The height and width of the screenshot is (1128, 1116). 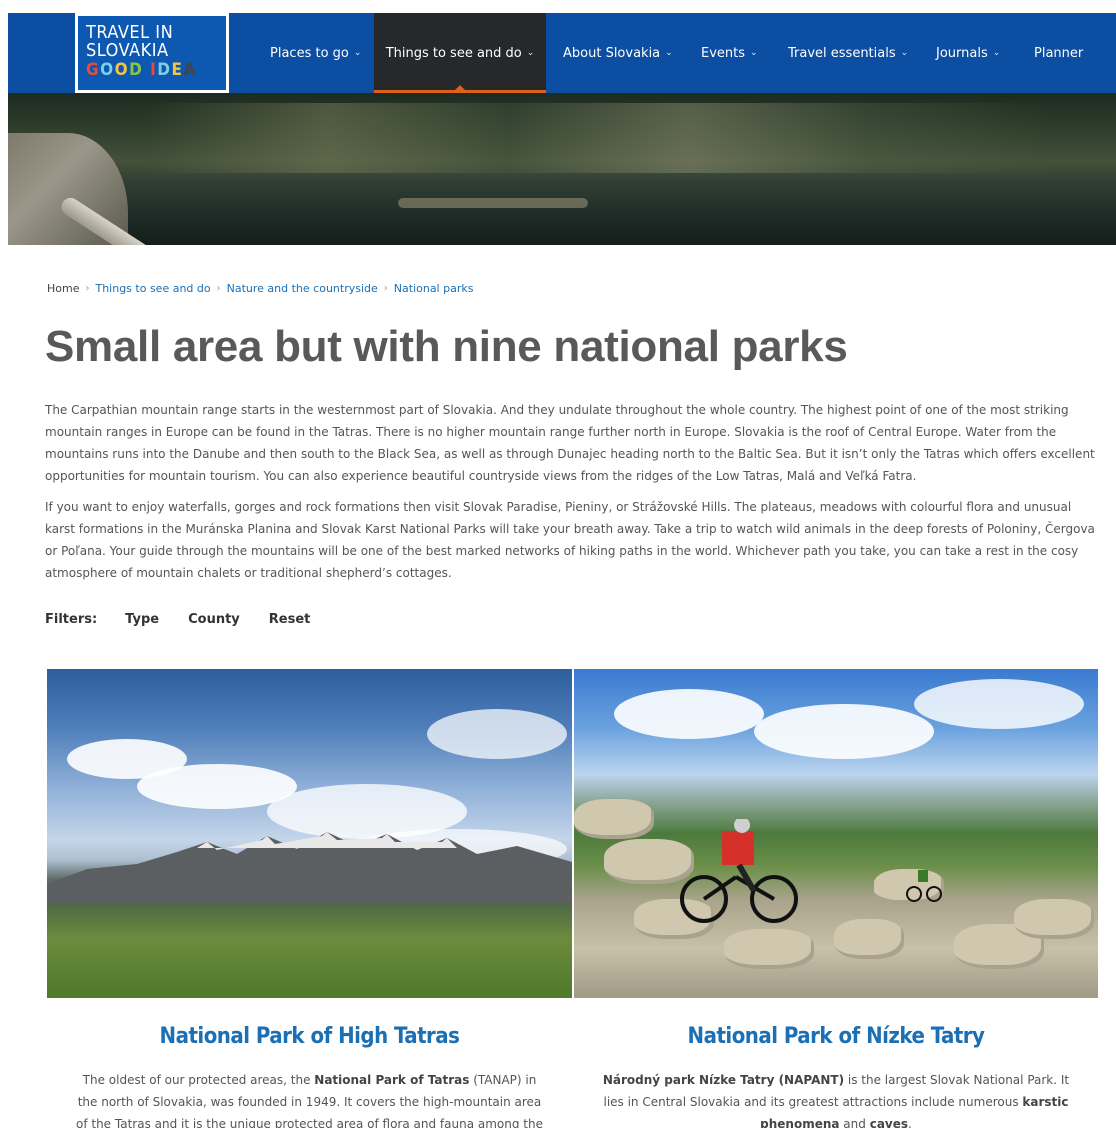 I want to click on nav-label: Planner, so click(x=1059, y=53).